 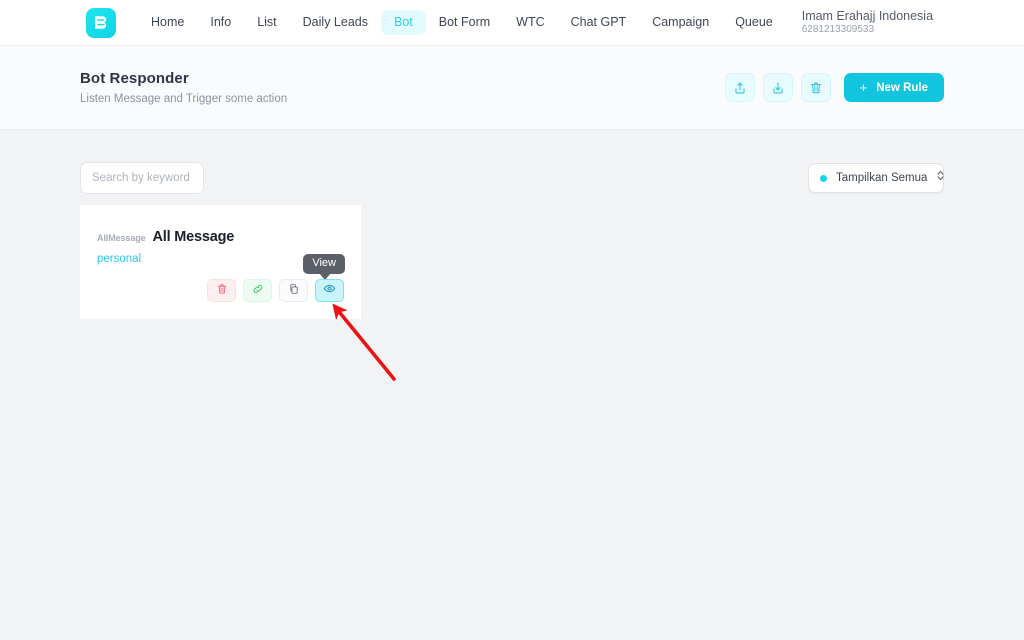 I want to click on plus-icon: +, so click(x=863, y=87).